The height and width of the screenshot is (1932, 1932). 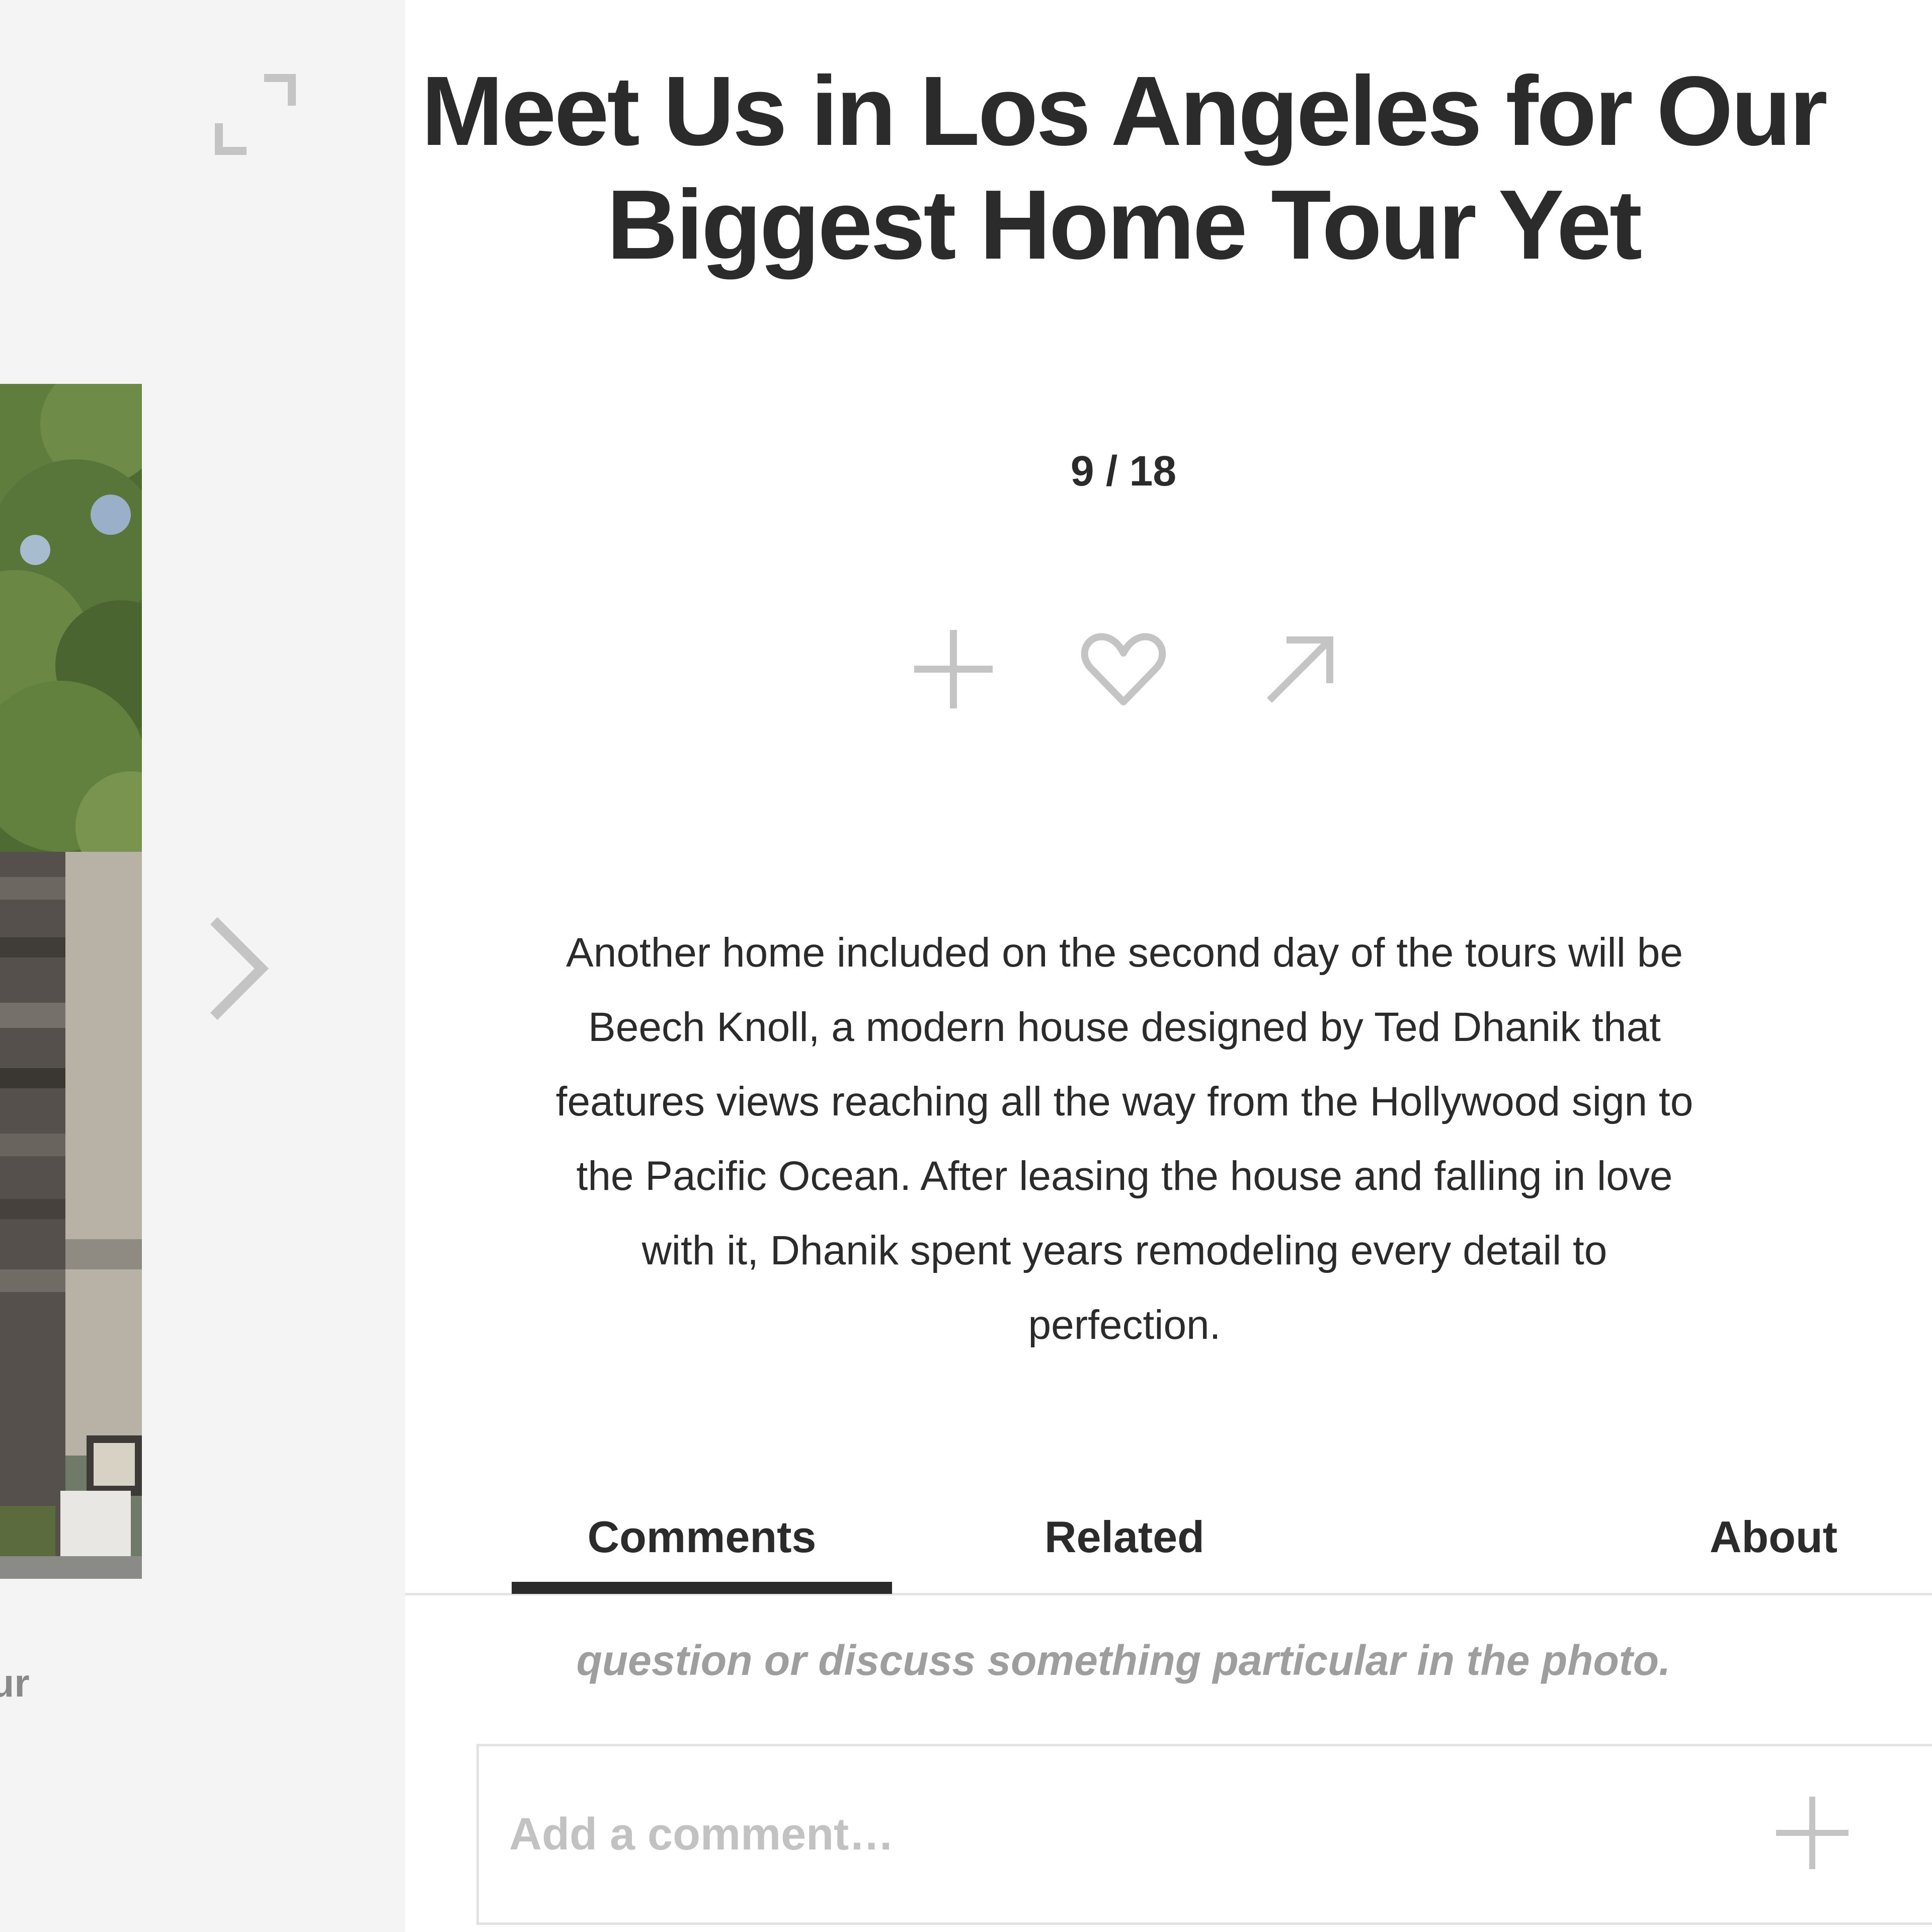 What do you see at coordinates (1774, 1546) in the screenshot?
I see `tab-about: About` at bounding box center [1774, 1546].